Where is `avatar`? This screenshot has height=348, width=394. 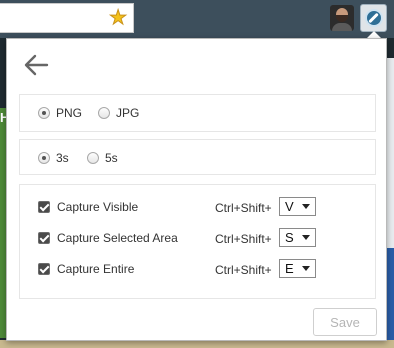 avatar is located at coordinates (342, 18).